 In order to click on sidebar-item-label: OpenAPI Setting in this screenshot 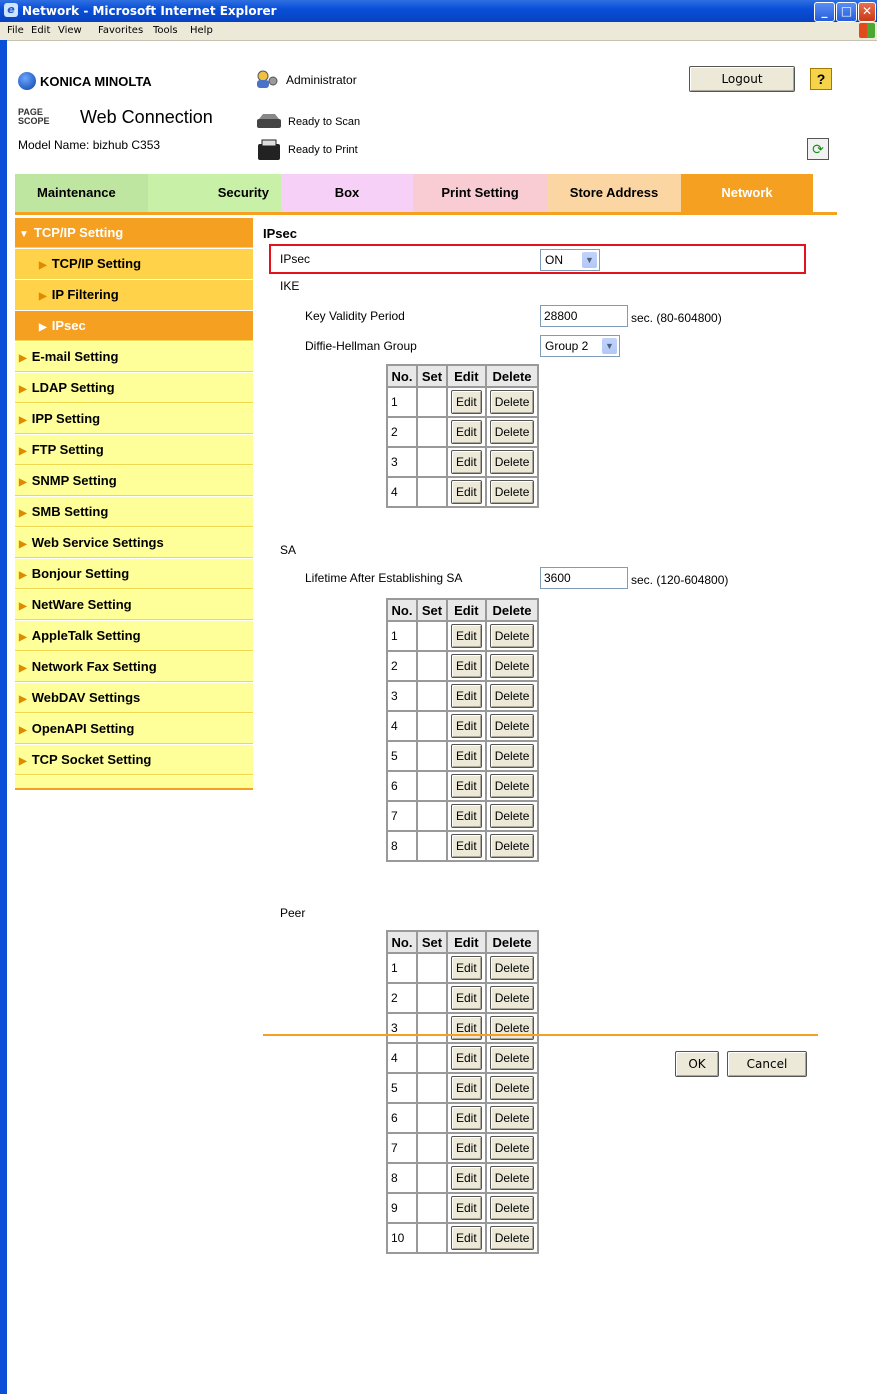, I will do `click(83, 728)`.